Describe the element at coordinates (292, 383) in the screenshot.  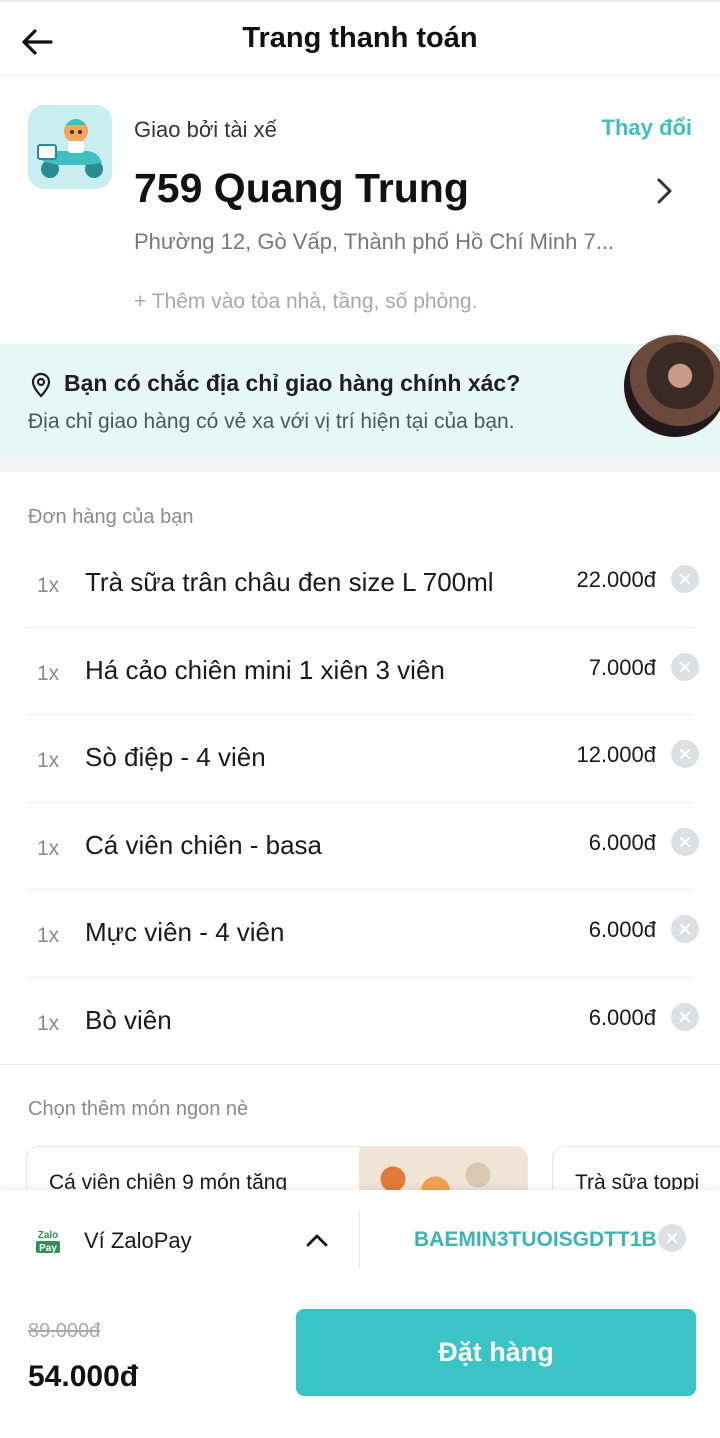
I see `warning-title: Bạn có chắc địa chỉ giao hàng chính xác?` at that location.